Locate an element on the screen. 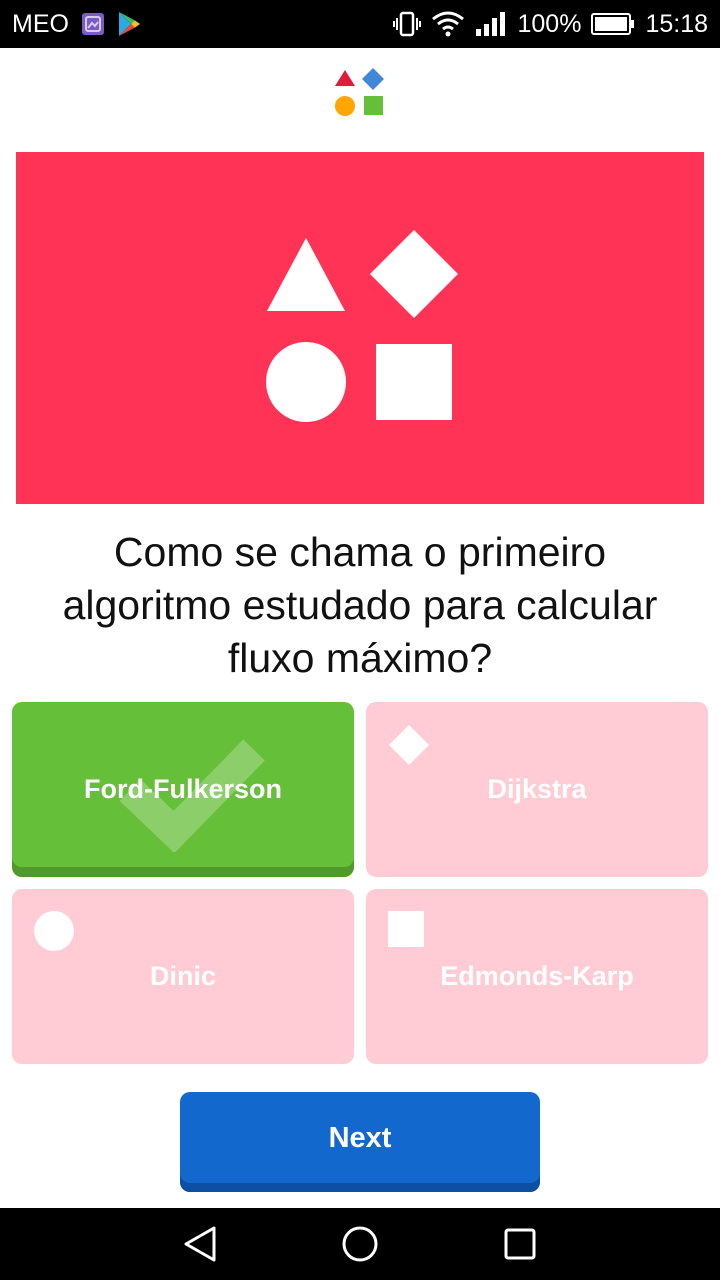  answer-edmonds-karp: Edmonds-Karp is located at coordinates (537, 976).